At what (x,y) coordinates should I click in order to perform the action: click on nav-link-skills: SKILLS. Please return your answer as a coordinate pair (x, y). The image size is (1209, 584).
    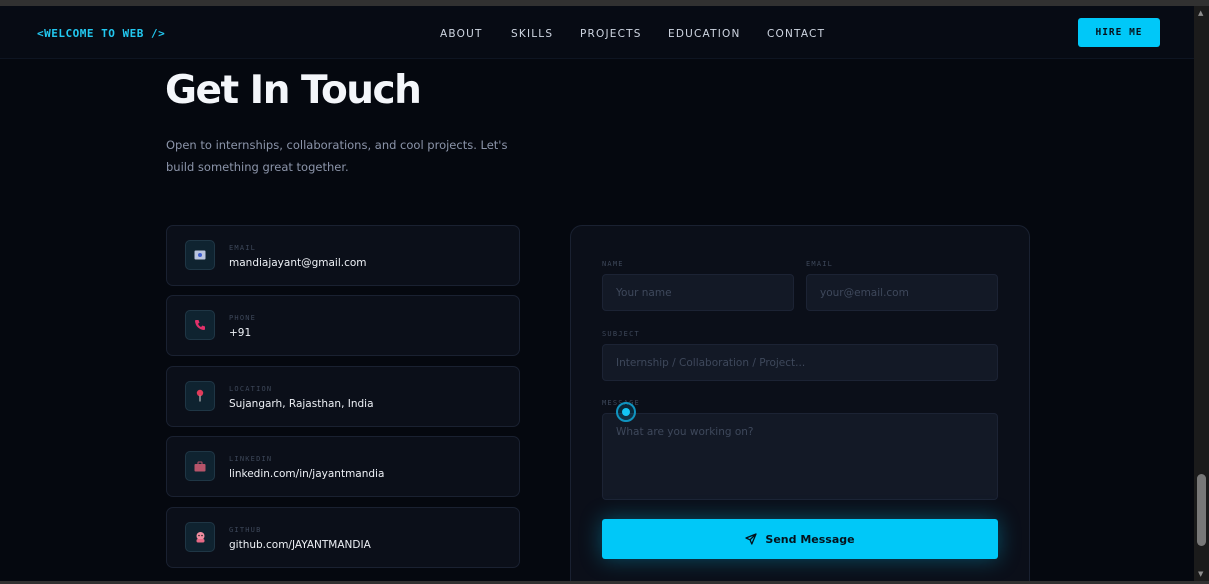
    Looking at the image, I should click on (532, 34).